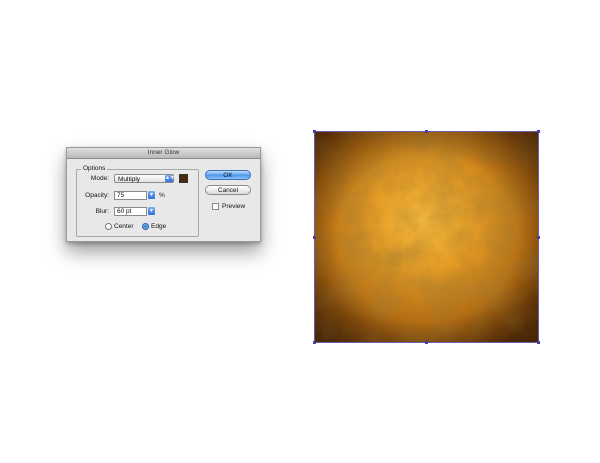 This screenshot has width=600, height=463. Describe the element at coordinates (151, 195) in the screenshot. I see `opacity-dropdown-icon: ▼` at that location.